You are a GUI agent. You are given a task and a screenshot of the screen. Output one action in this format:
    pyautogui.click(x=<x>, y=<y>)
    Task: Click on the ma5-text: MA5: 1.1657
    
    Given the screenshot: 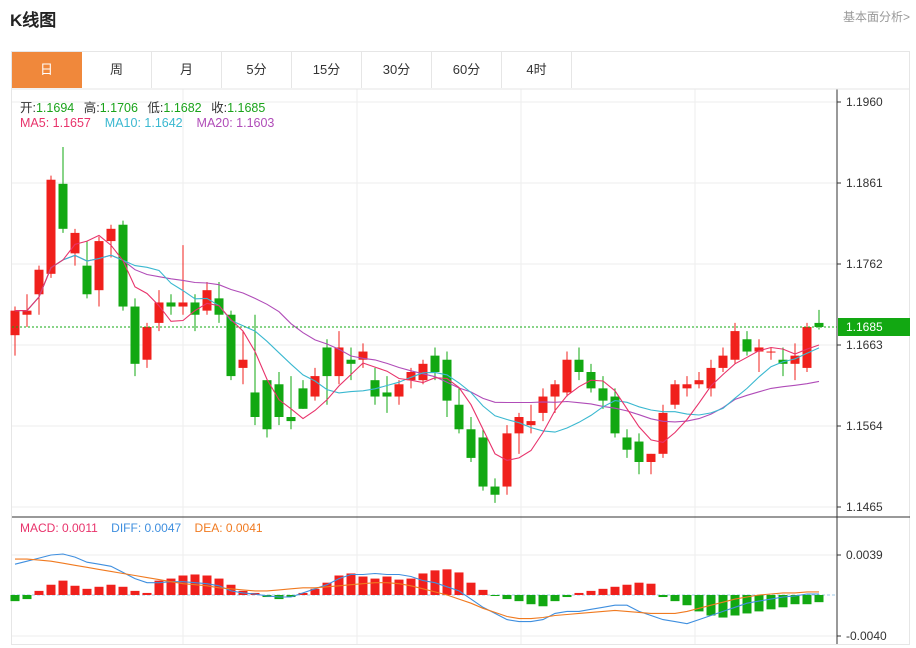 What is the action you would take?
    pyautogui.click(x=55, y=123)
    